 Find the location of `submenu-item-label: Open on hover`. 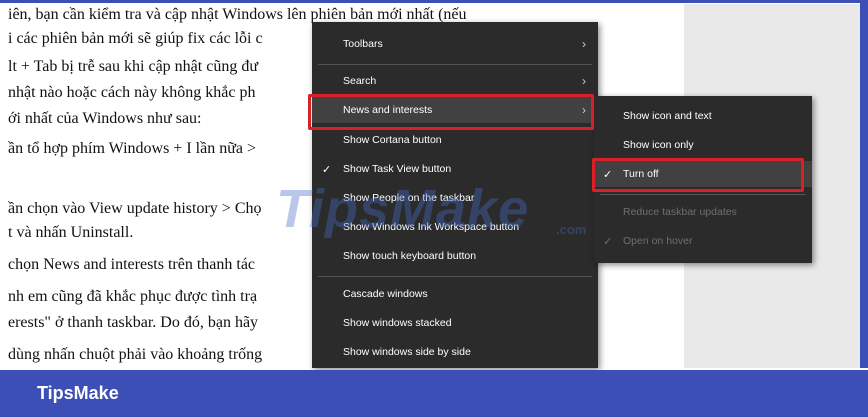

submenu-item-label: Open on hover is located at coordinates (658, 241).